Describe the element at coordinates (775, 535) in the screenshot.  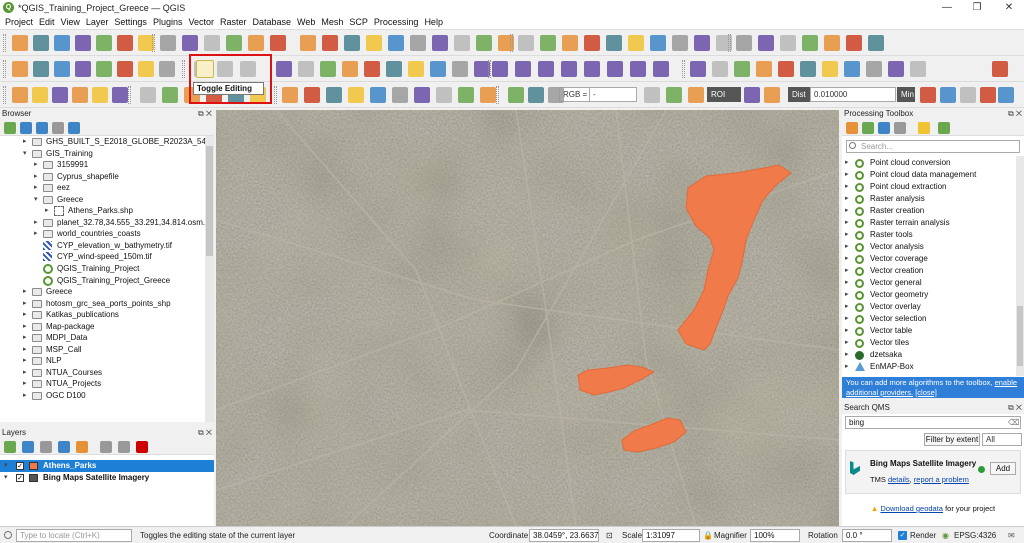
I see `magnifier-input: 100%` at that location.